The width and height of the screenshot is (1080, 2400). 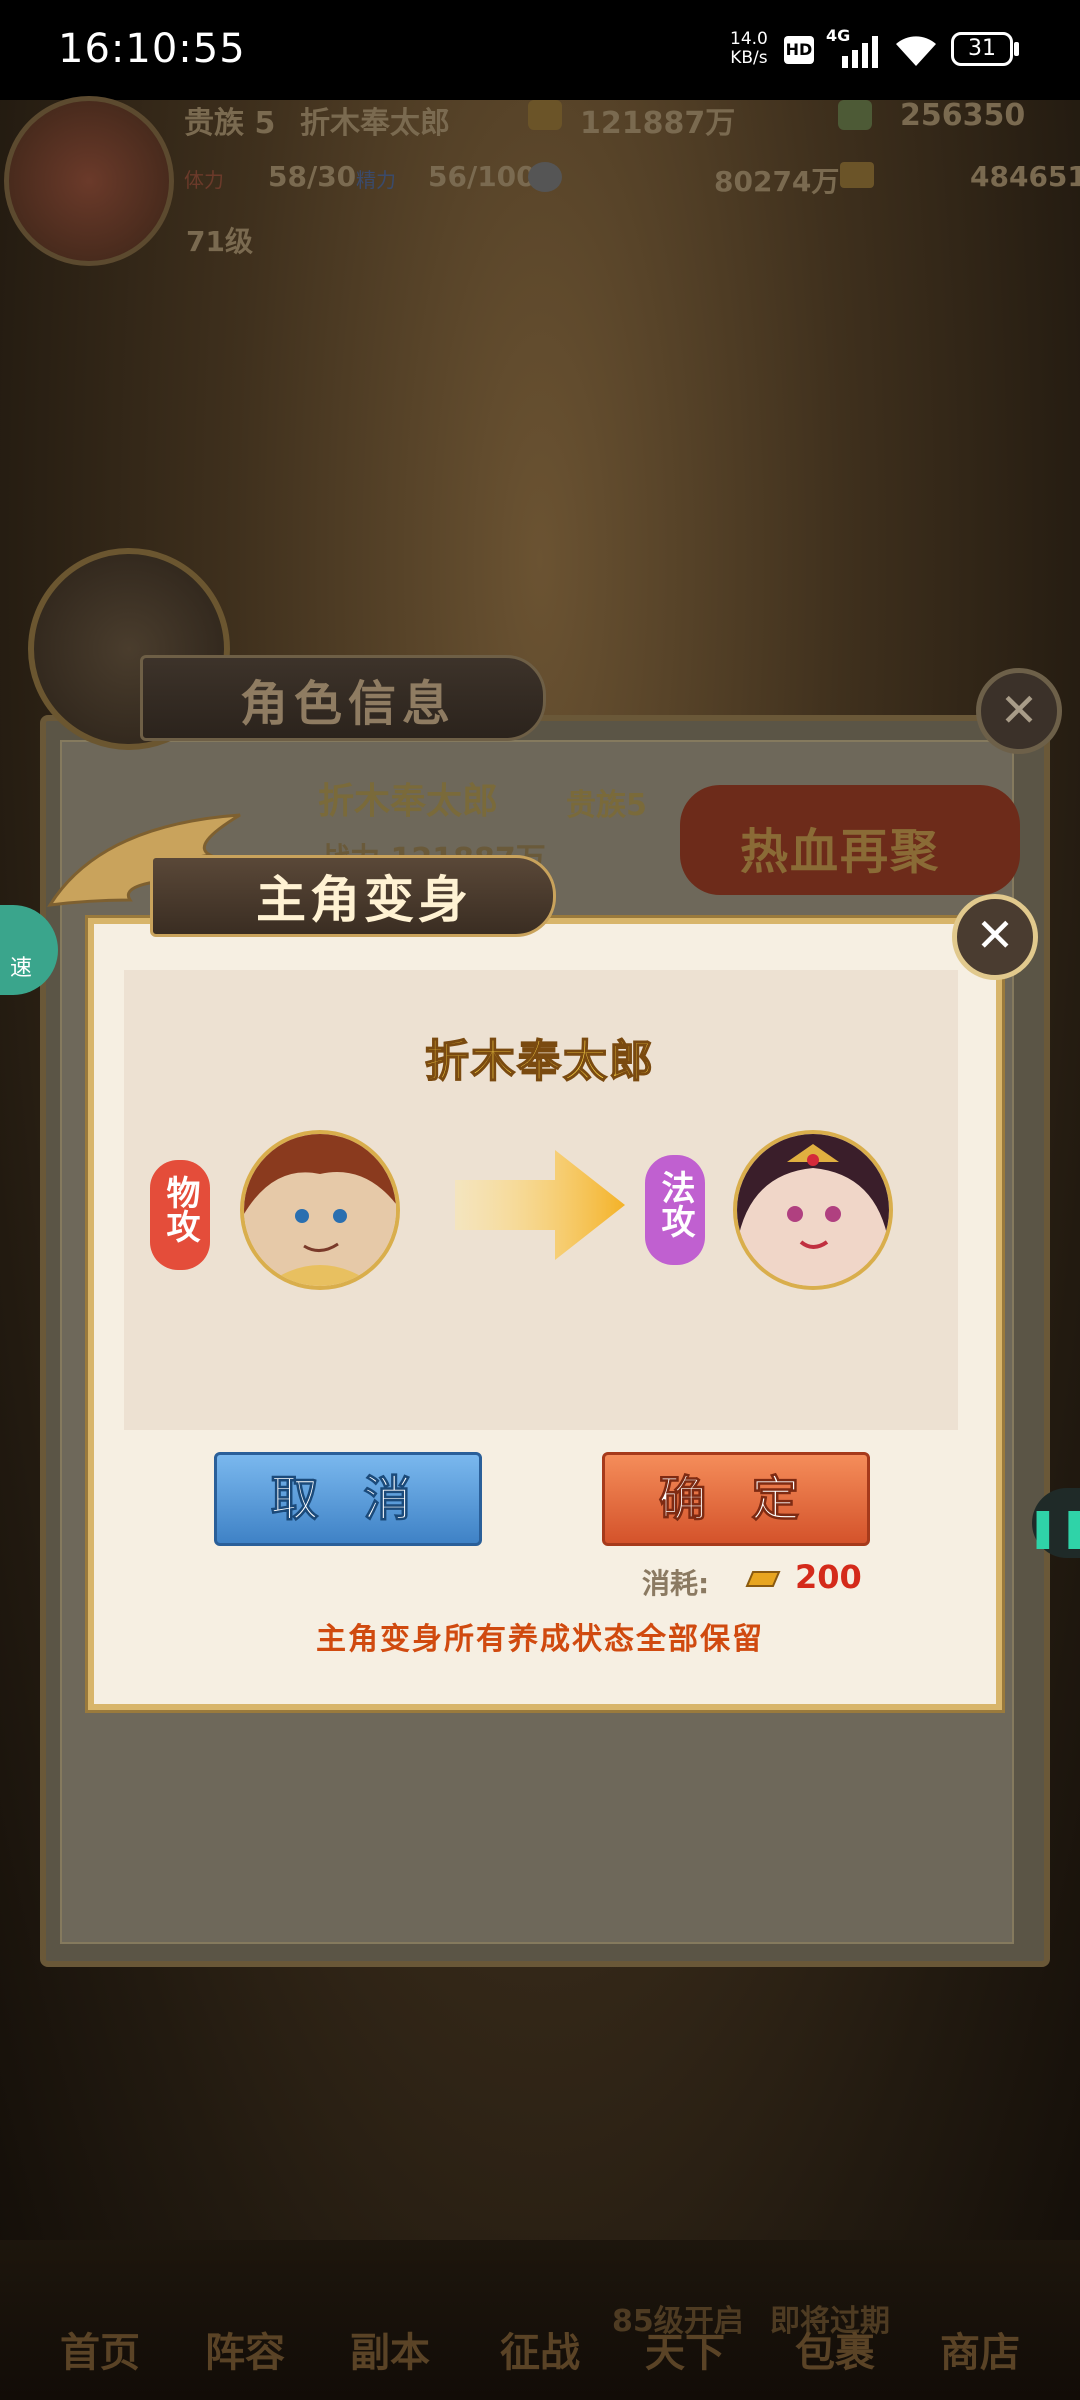 What do you see at coordinates (1053, 1527) in the screenshot?
I see `pause-icon: ❚❚` at bounding box center [1053, 1527].